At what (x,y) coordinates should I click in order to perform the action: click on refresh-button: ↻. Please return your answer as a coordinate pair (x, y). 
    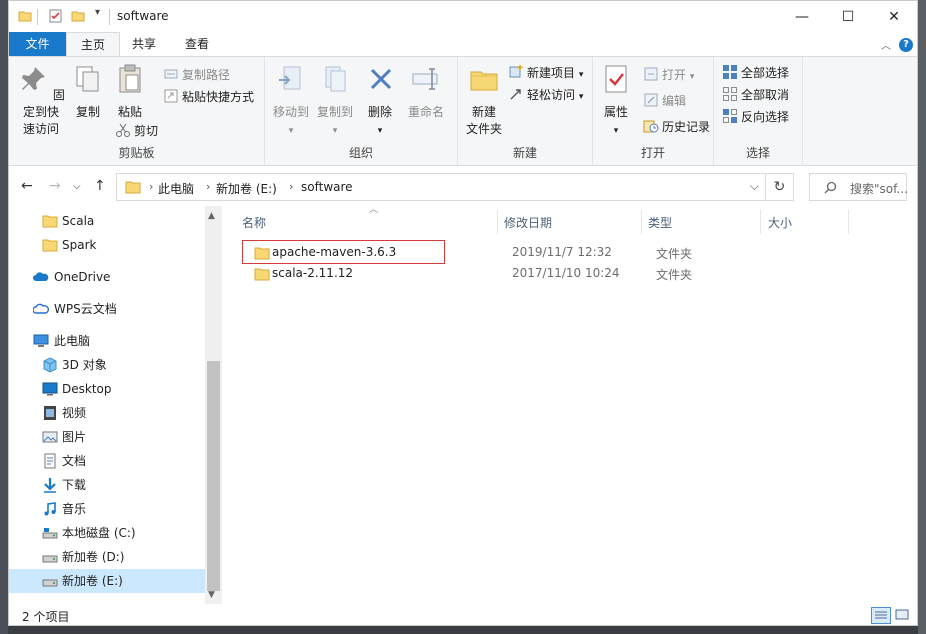
    Looking at the image, I should click on (780, 187).